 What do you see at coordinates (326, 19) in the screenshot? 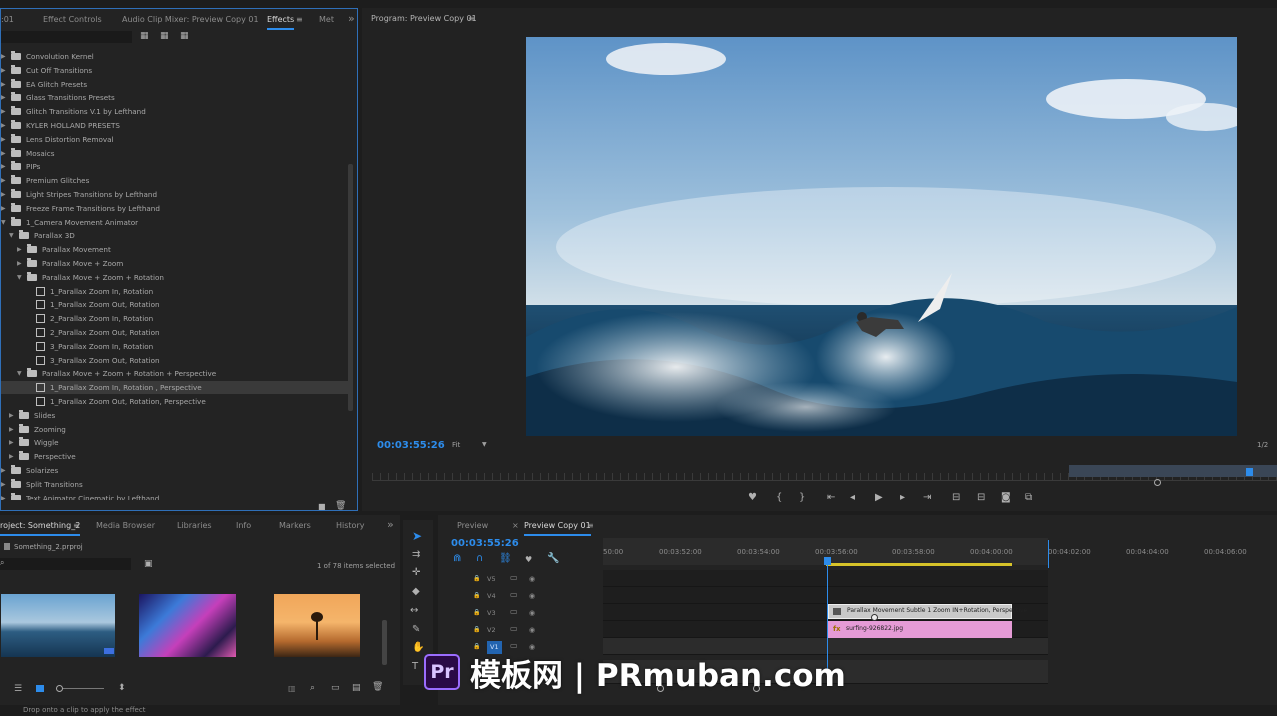
I see `tab-metadata: Met` at bounding box center [326, 19].